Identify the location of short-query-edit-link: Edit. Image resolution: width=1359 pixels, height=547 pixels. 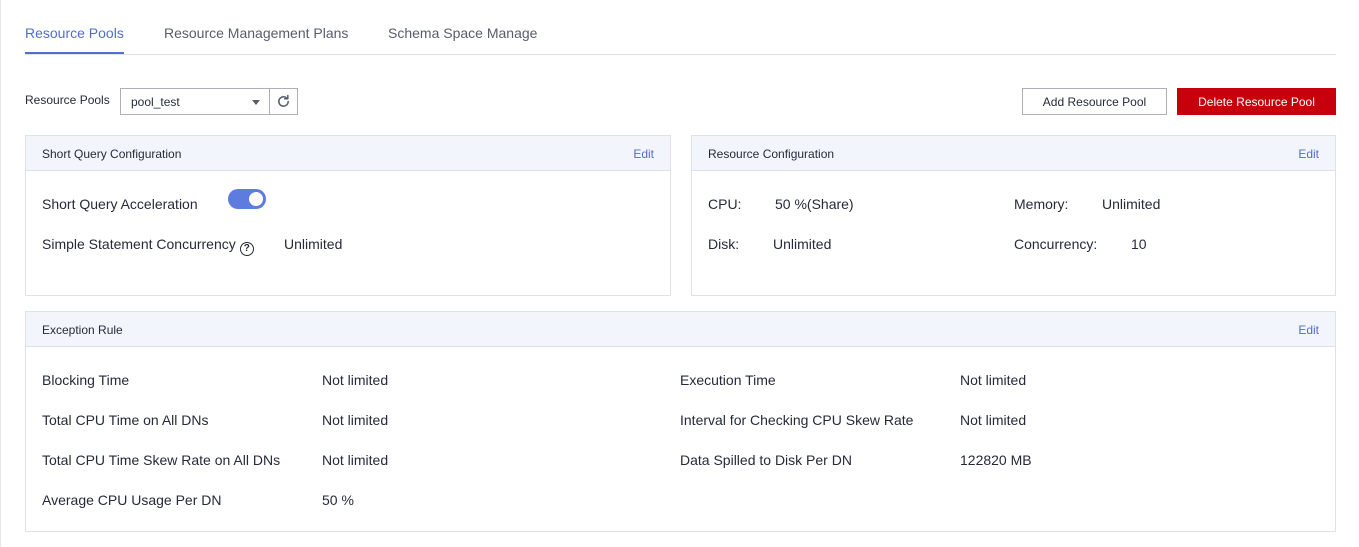
(643, 154).